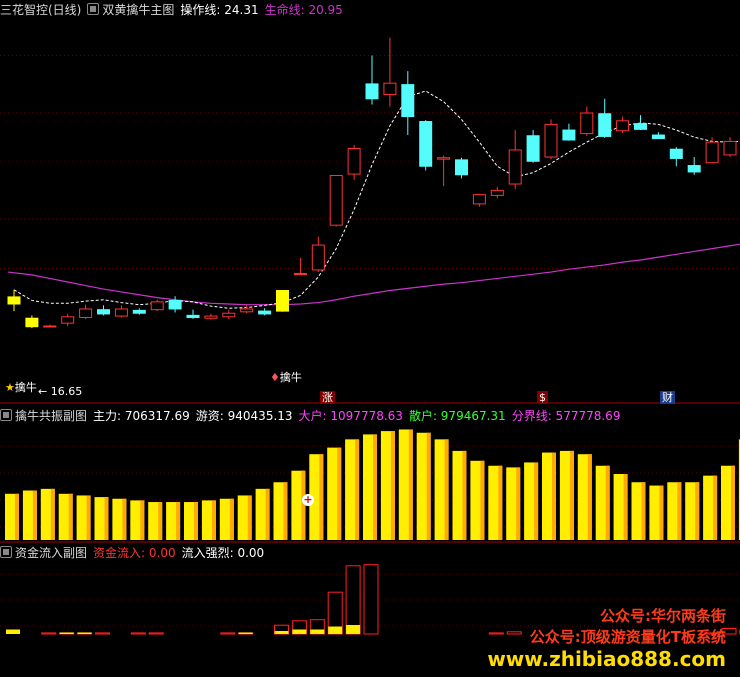 The height and width of the screenshot is (677, 740). What do you see at coordinates (542, 397) in the screenshot?
I see `marker-dollar: $` at bounding box center [542, 397].